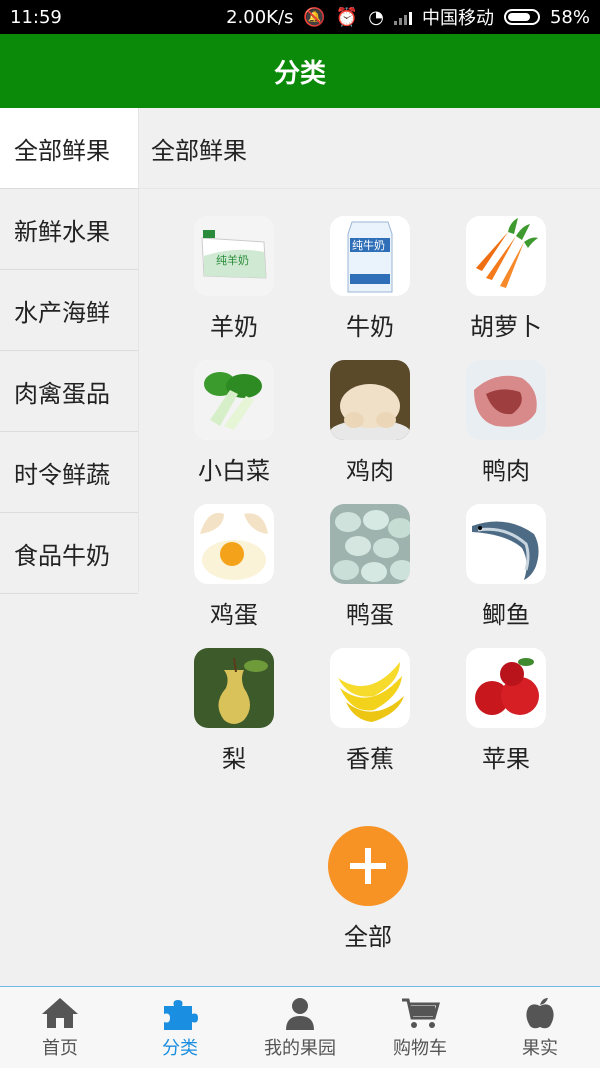 The height and width of the screenshot is (1068, 600). I want to click on bananas-image, so click(370, 688).